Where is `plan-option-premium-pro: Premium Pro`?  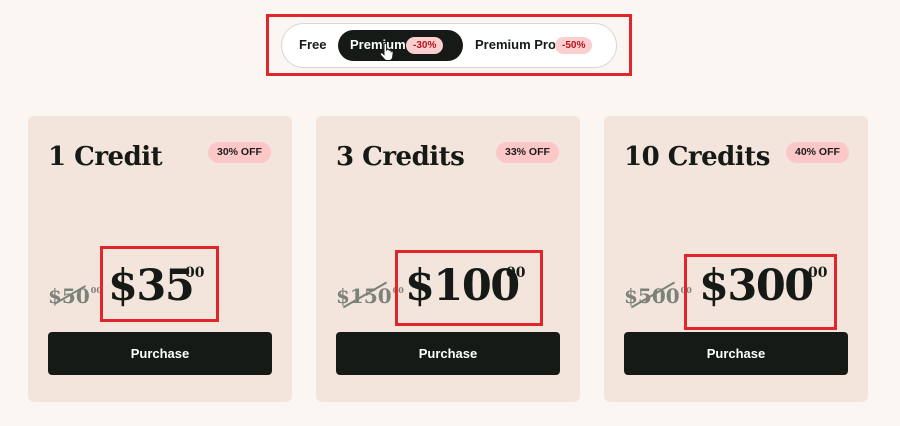 plan-option-premium-pro: Premium Pro is located at coordinates (515, 45).